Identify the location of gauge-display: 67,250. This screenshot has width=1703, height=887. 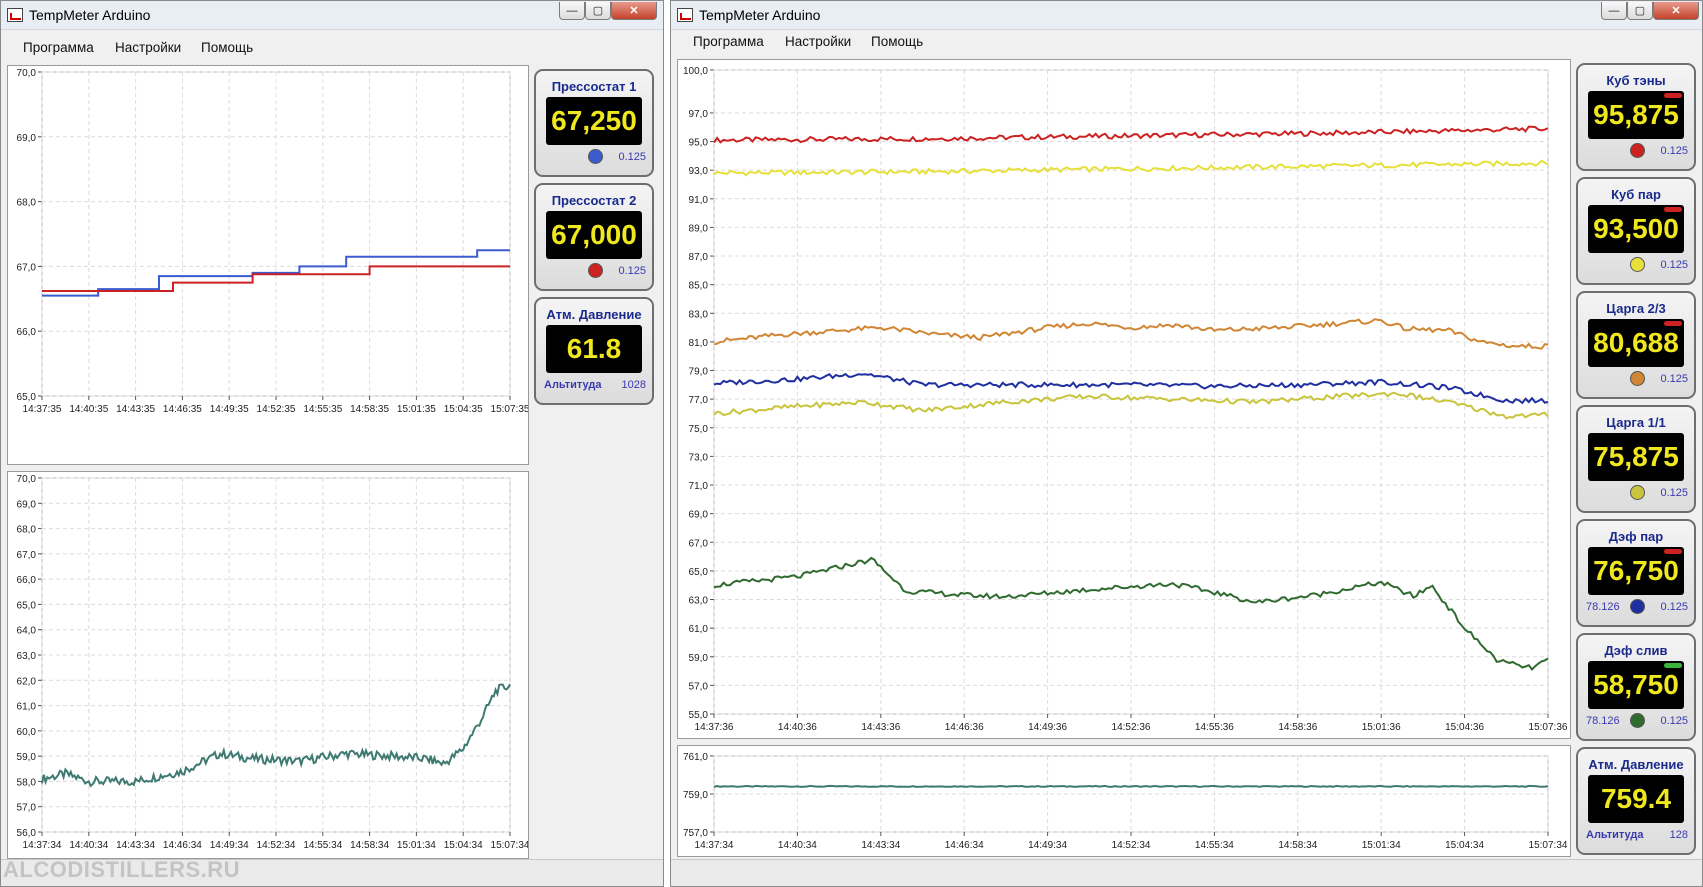
(594, 121).